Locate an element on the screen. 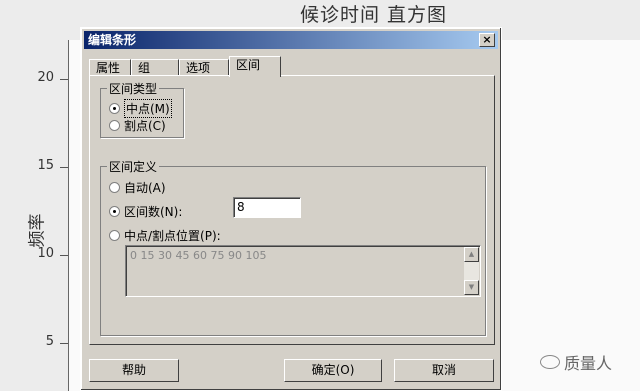 Image resolution: width=640 pixels, height=391 pixels. radio-label: 中点(M) is located at coordinates (148, 108).